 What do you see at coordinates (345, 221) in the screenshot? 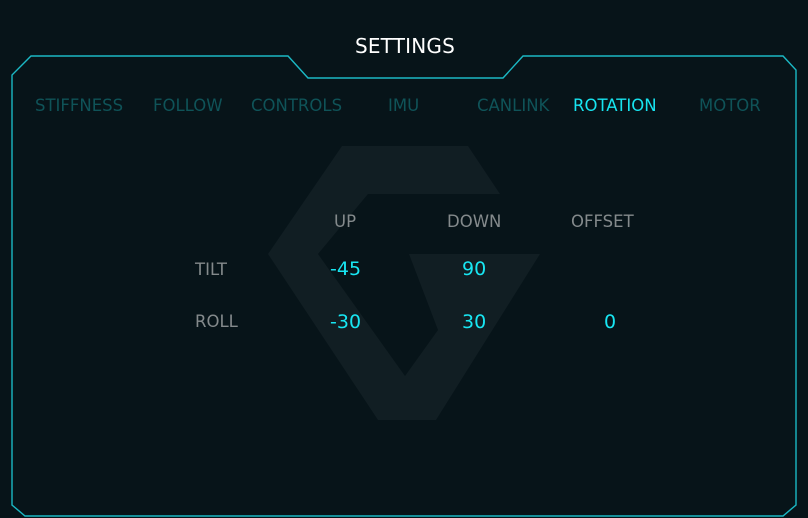
I see `column-header-up: UP` at bounding box center [345, 221].